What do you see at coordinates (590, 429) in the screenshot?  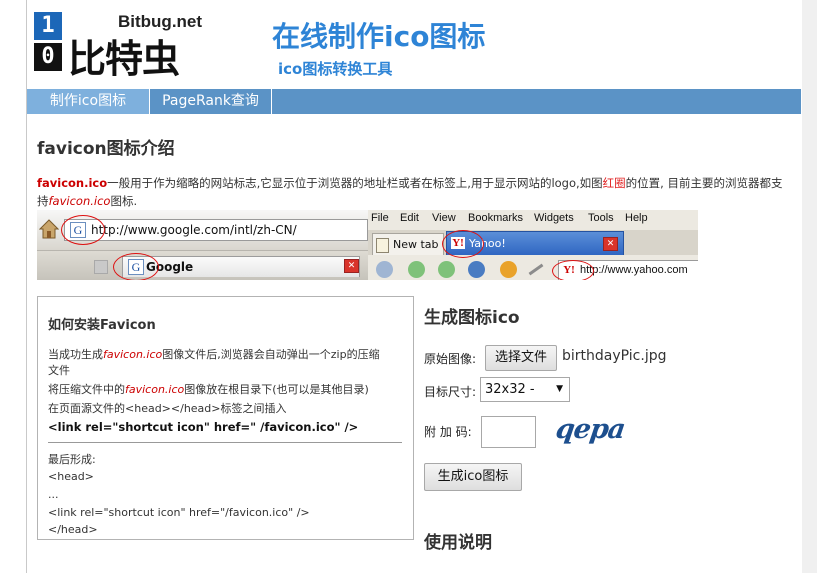 I see `captcha-image: qepa` at bounding box center [590, 429].